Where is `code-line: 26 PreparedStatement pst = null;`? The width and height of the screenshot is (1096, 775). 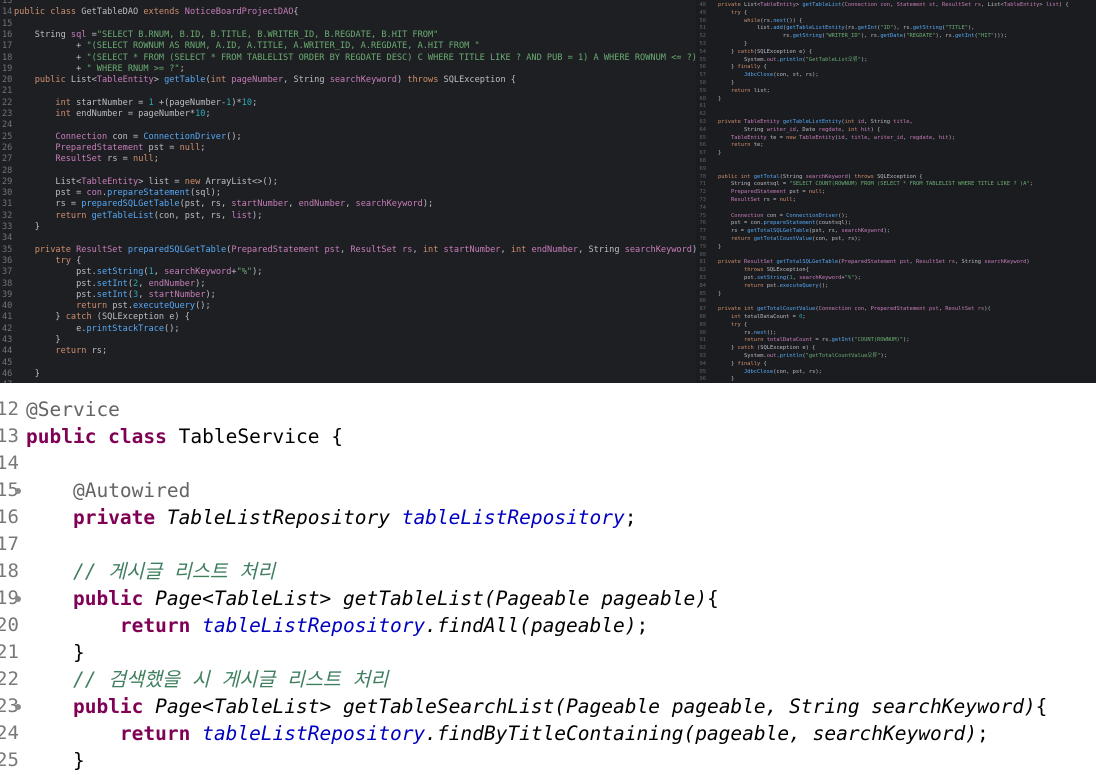 code-line: 26 PreparedStatement pst = null; is located at coordinates (348, 148).